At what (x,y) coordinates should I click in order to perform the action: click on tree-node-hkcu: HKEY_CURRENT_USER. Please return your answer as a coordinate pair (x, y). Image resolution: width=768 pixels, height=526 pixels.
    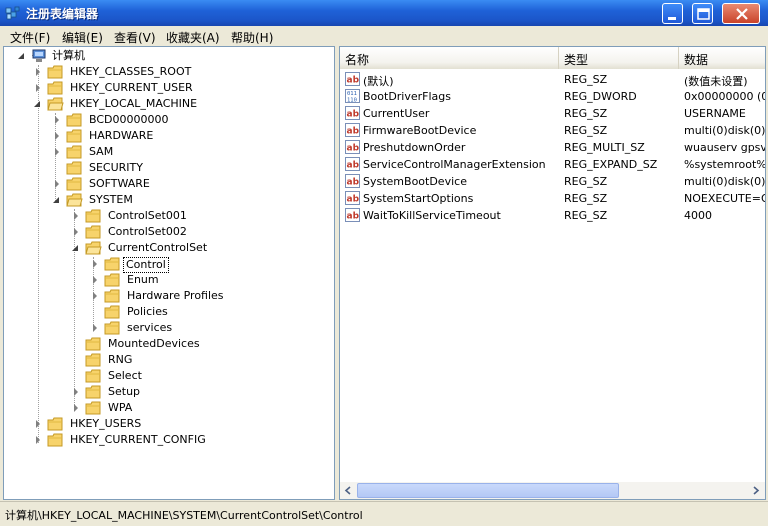
    Looking at the image, I should click on (132, 88).